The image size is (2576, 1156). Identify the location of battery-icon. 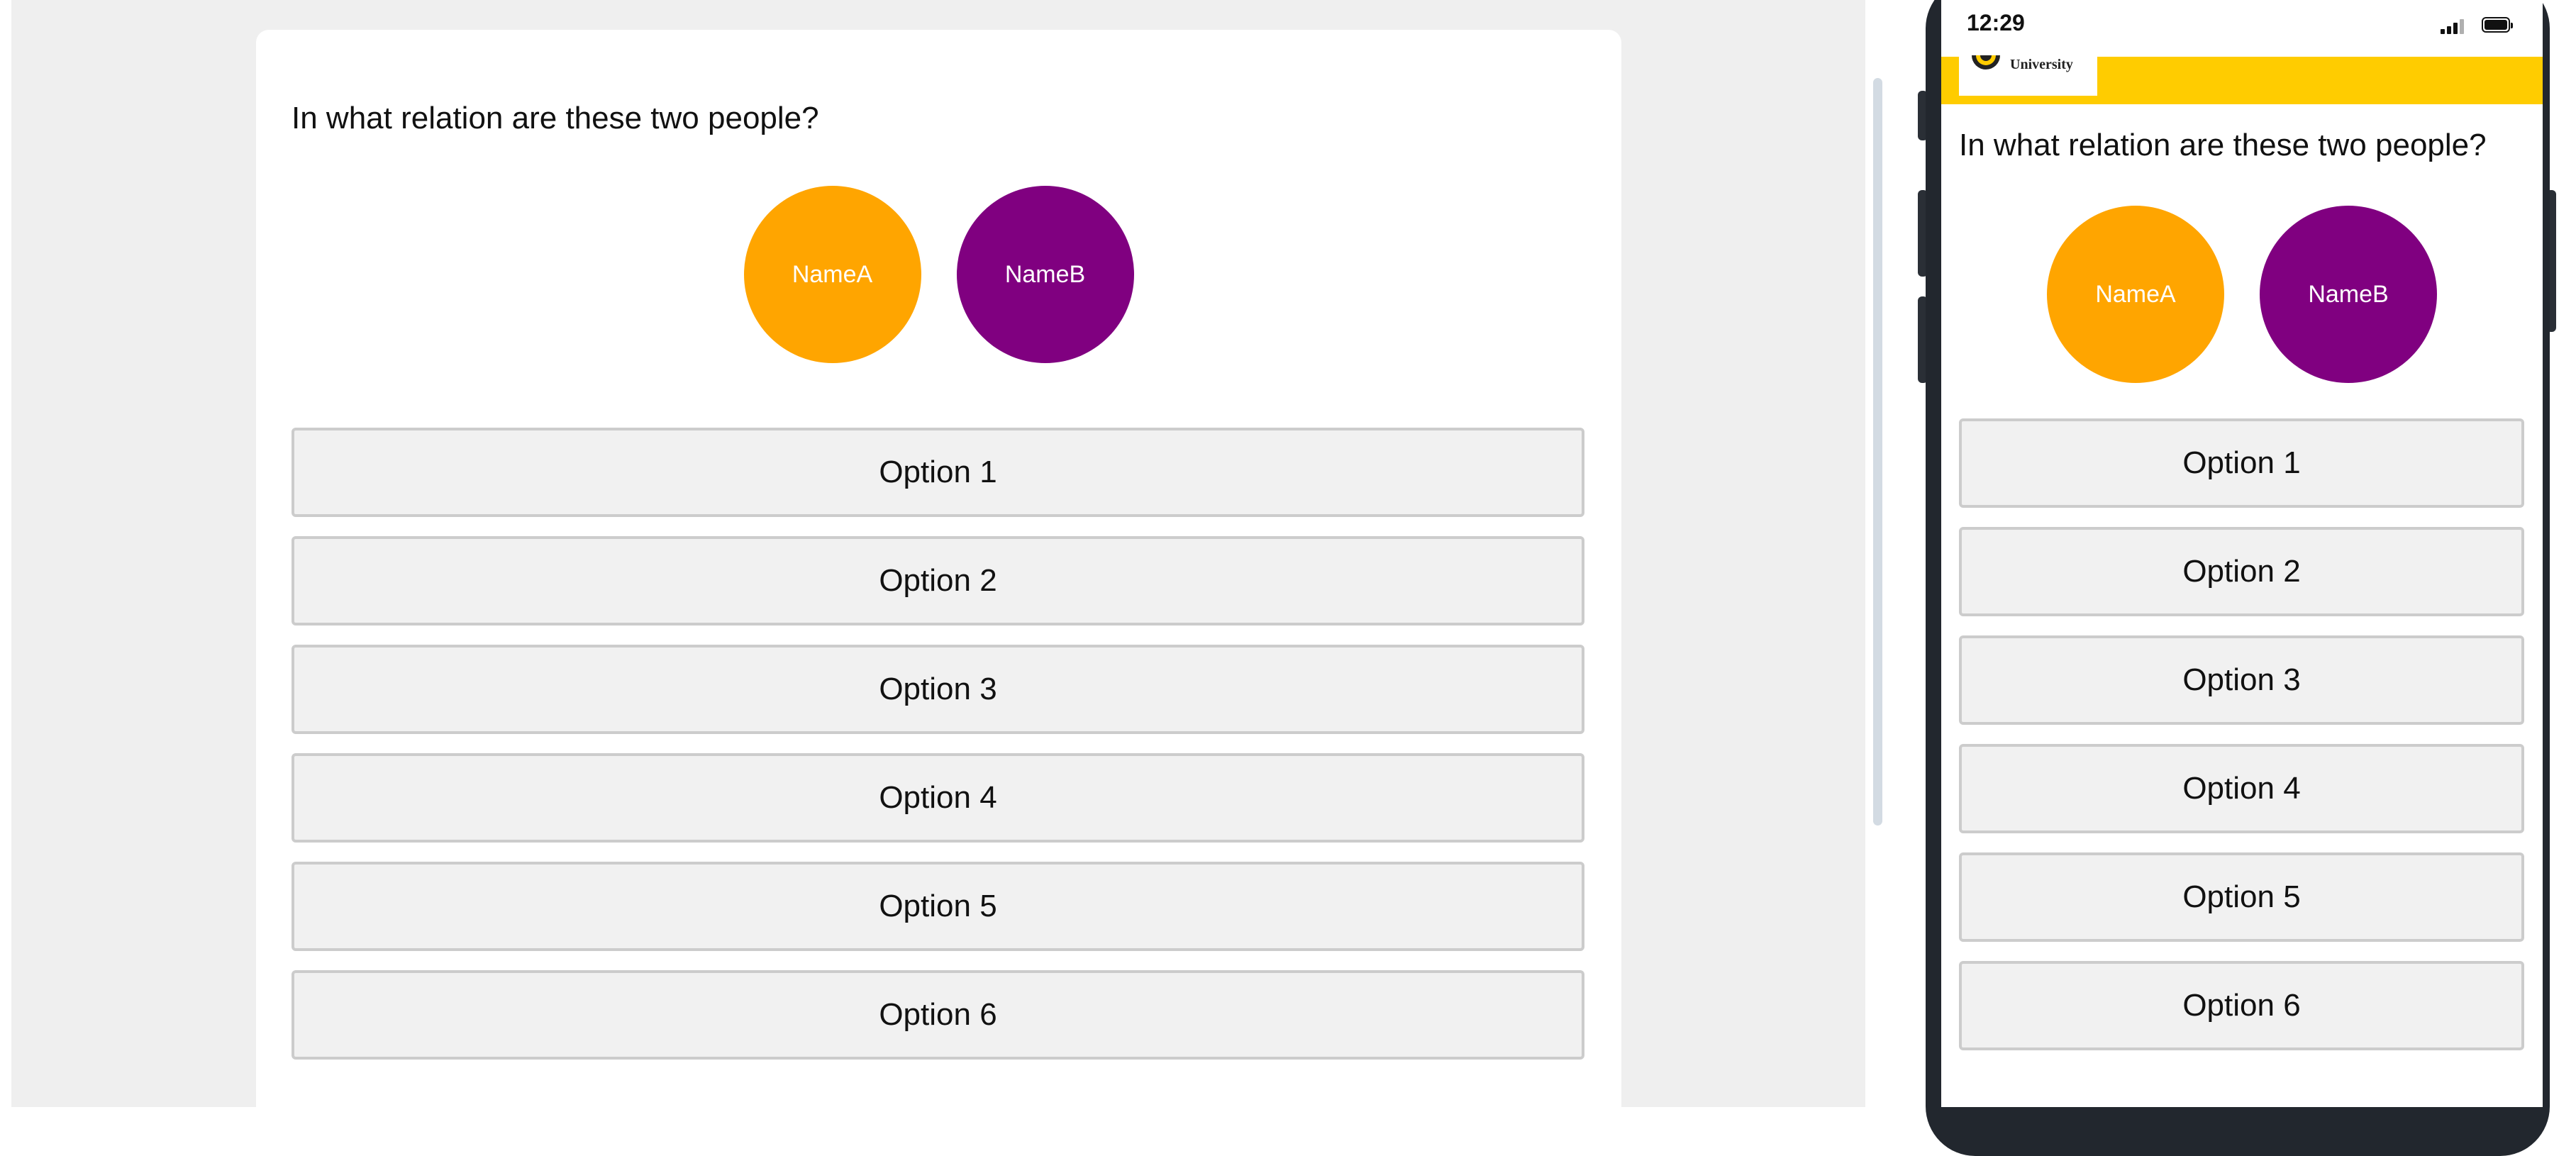
(2497, 25).